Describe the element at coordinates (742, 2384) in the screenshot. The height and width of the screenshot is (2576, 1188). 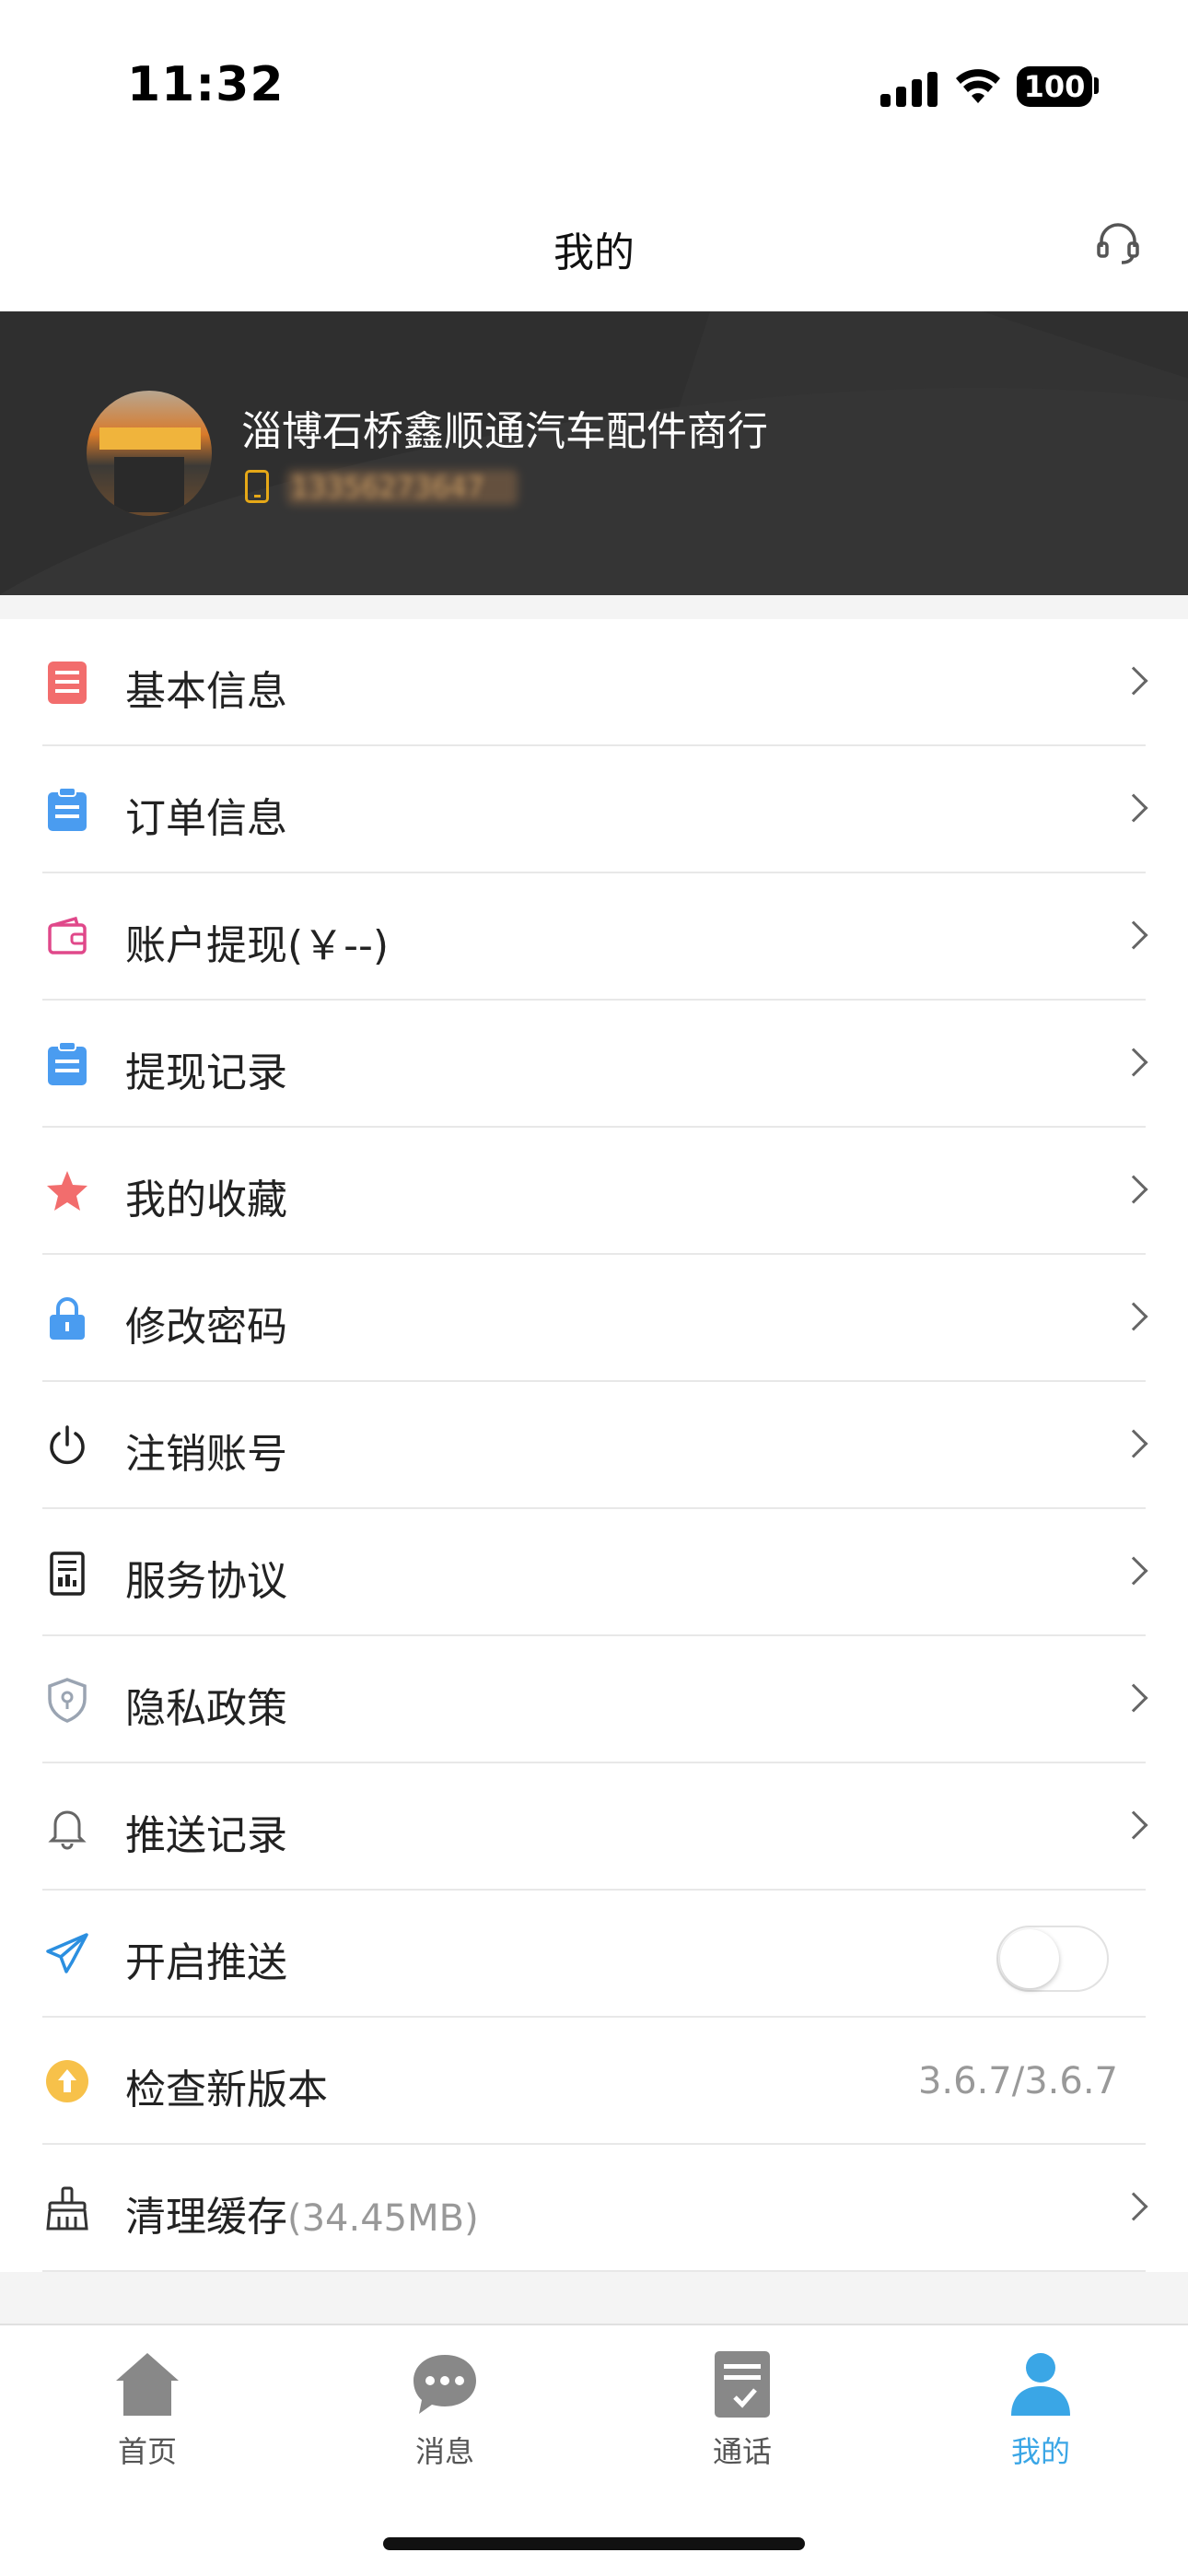
I see `call-log-icon` at that location.